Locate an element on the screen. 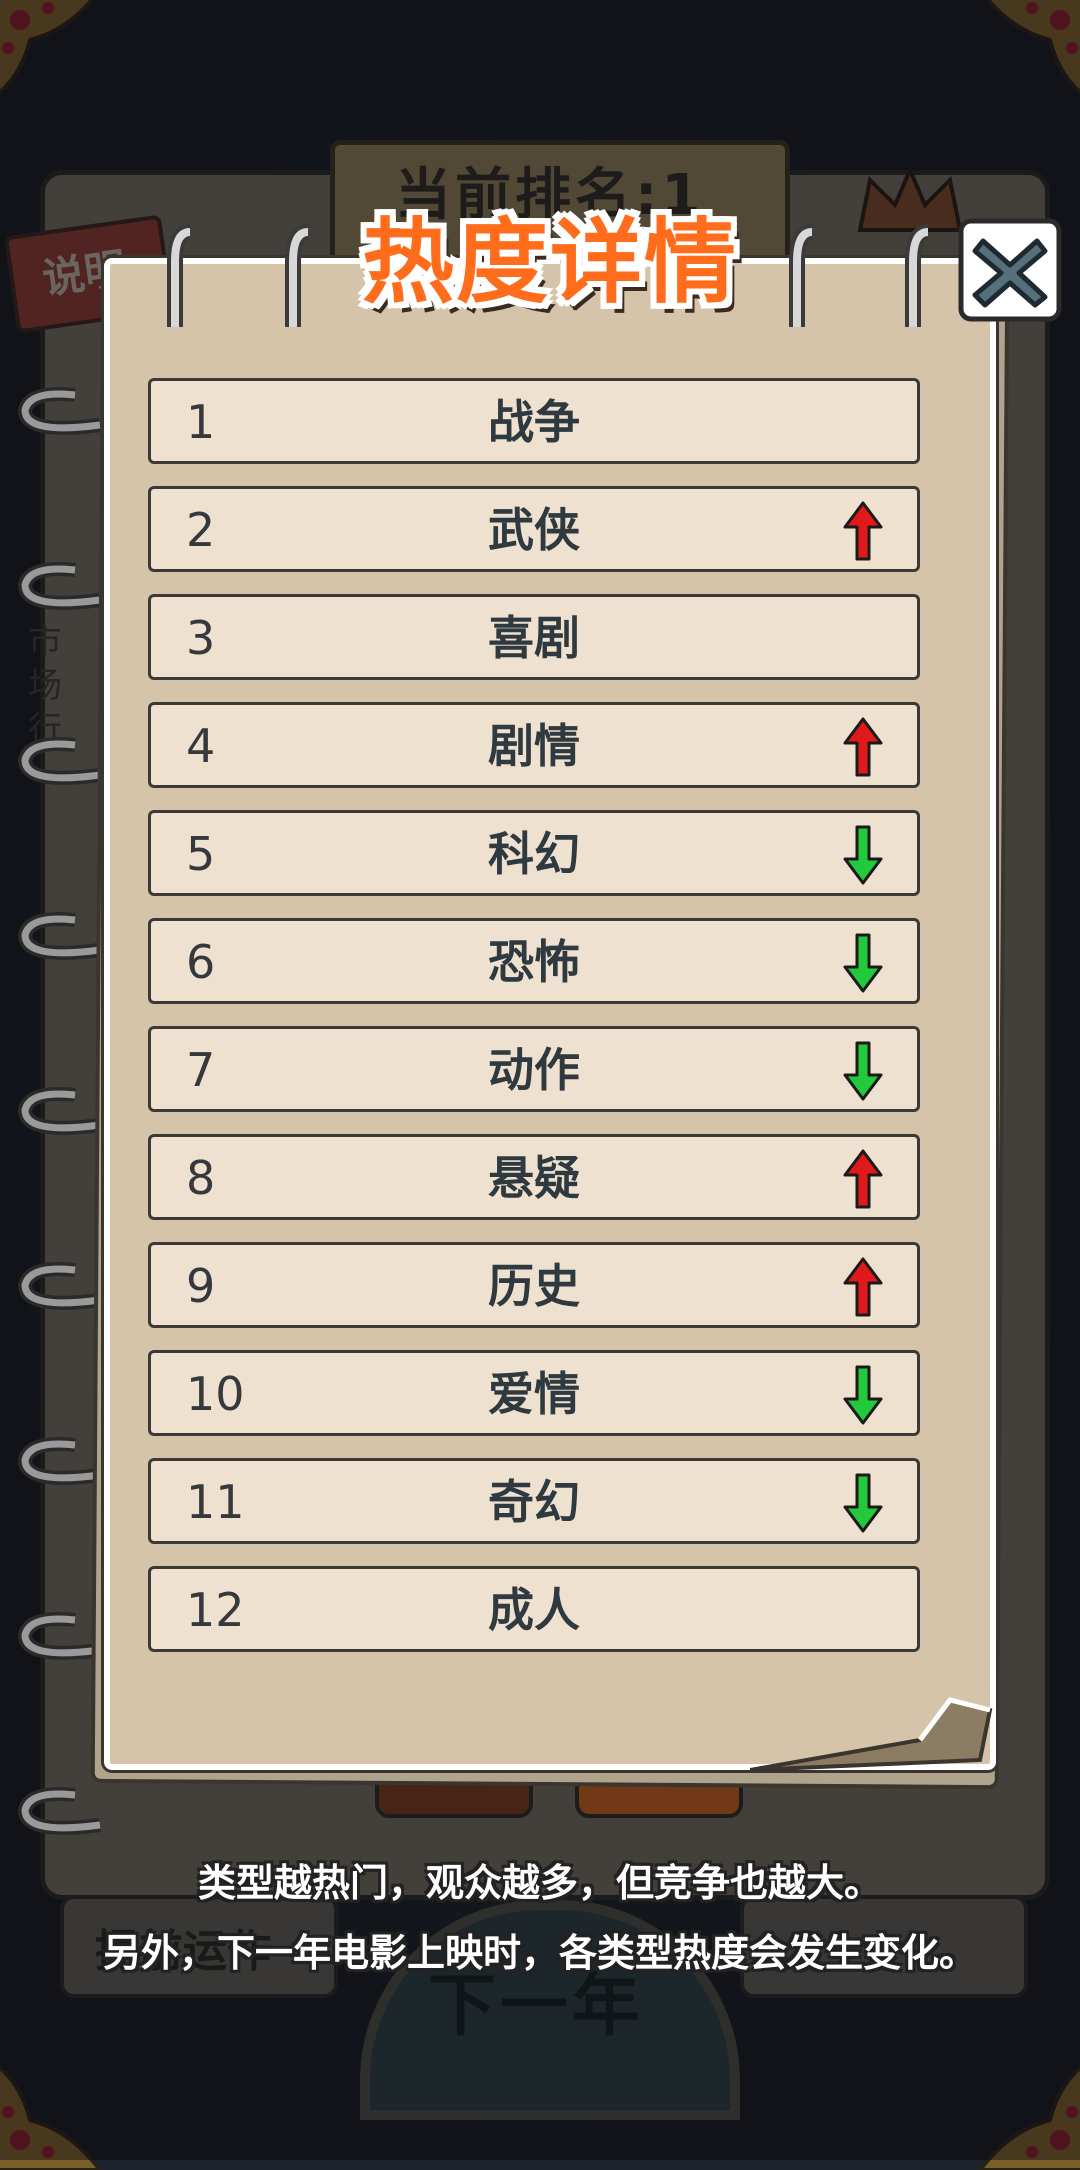 The height and width of the screenshot is (2170, 1080). genre-row: 8 悬疑 is located at coordinates (534, 1177).